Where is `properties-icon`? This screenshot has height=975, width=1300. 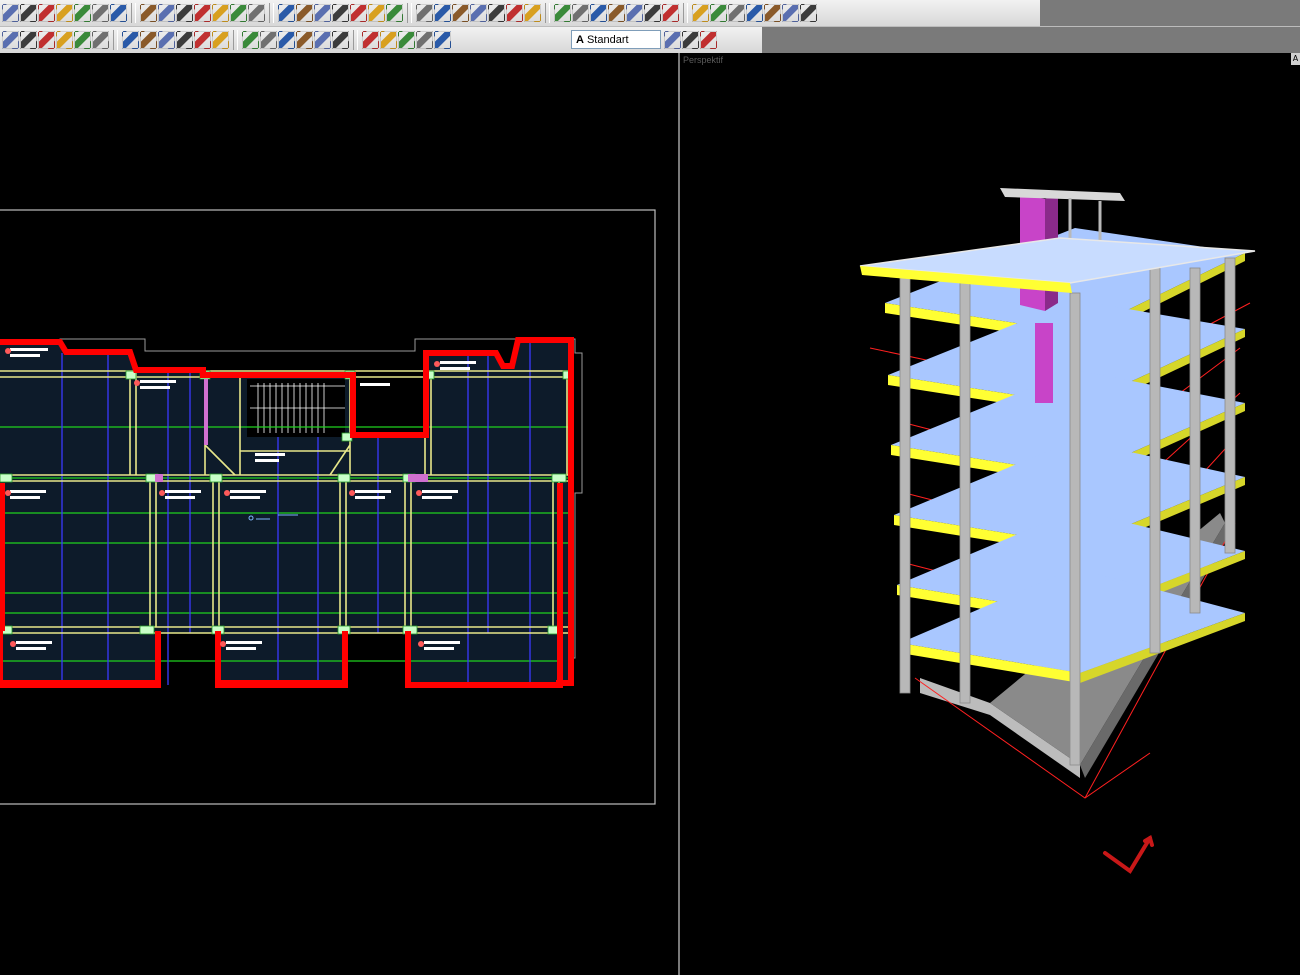
properties-icon is located at coordinates (754, 13).